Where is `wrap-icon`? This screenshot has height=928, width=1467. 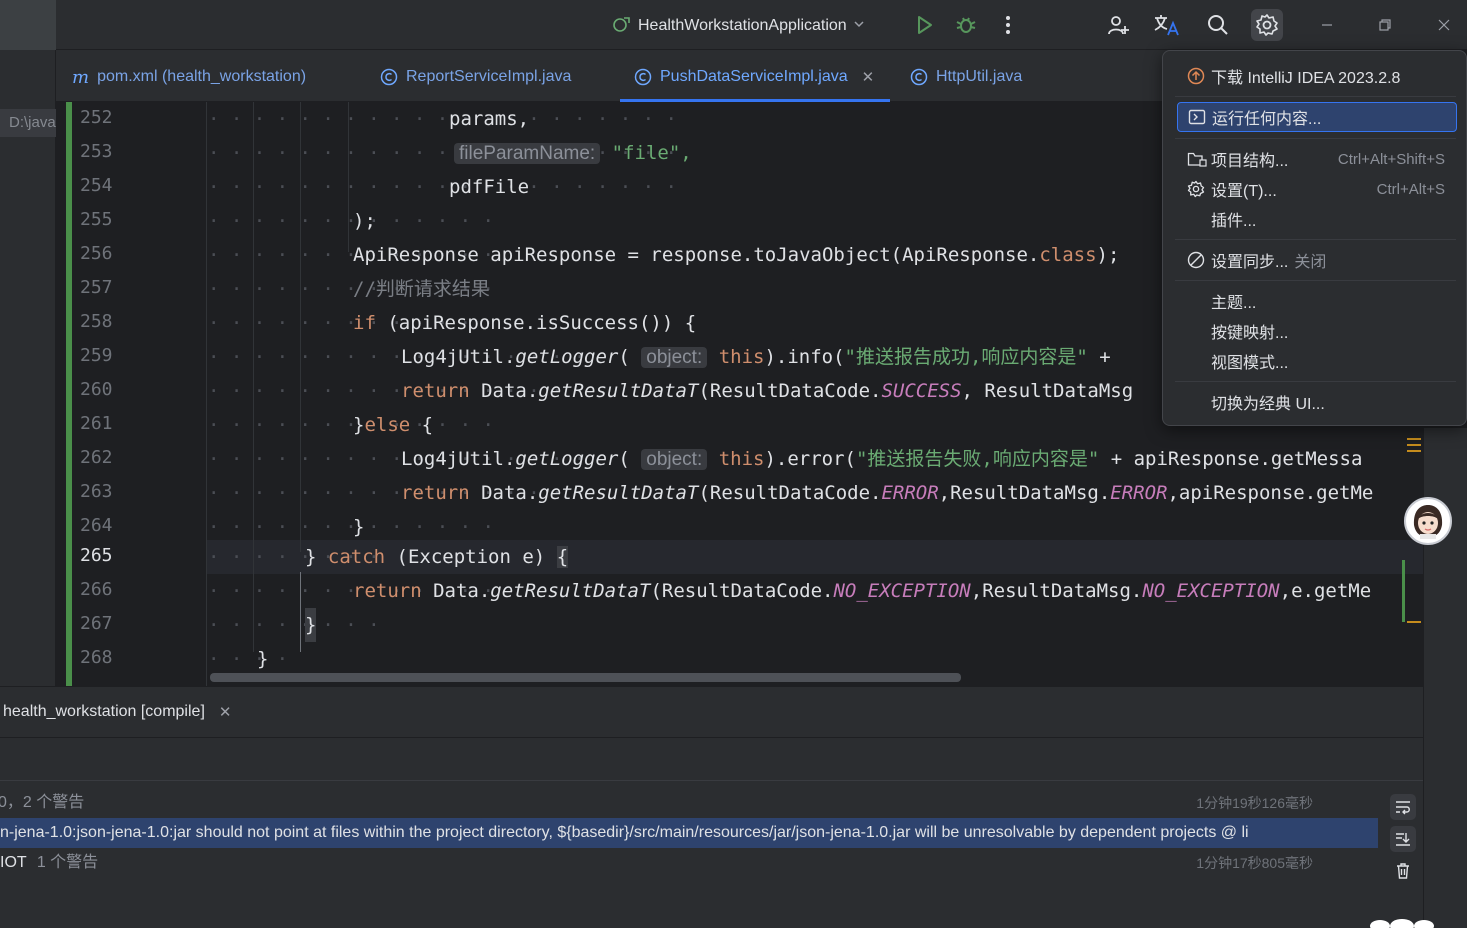 wrap-icon is located at coordinates (1403, 808).